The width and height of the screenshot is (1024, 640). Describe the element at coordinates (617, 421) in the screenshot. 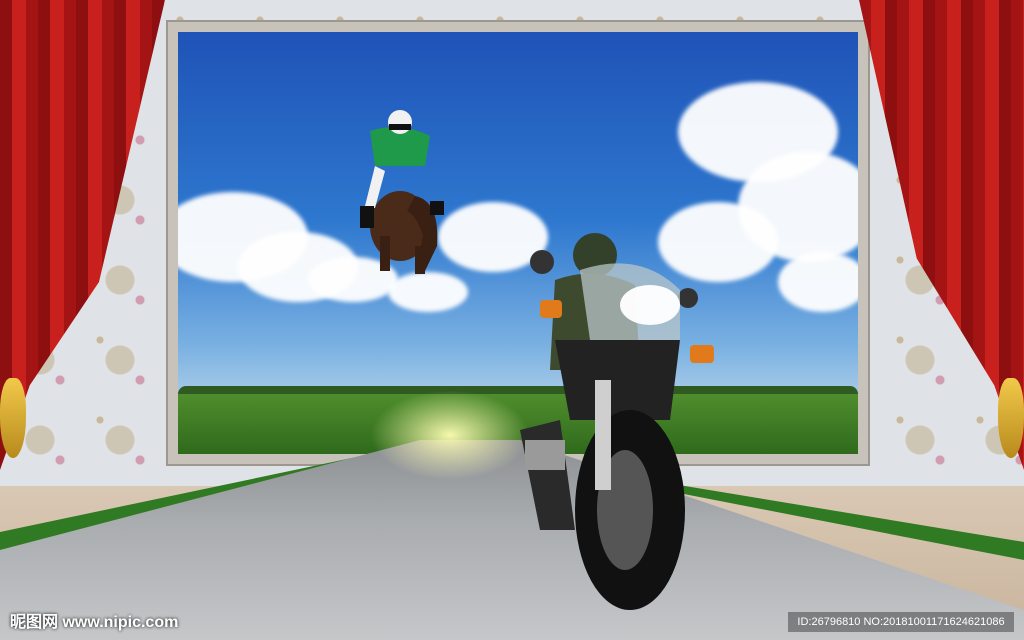

I see `motorcycle-rider` at that location.